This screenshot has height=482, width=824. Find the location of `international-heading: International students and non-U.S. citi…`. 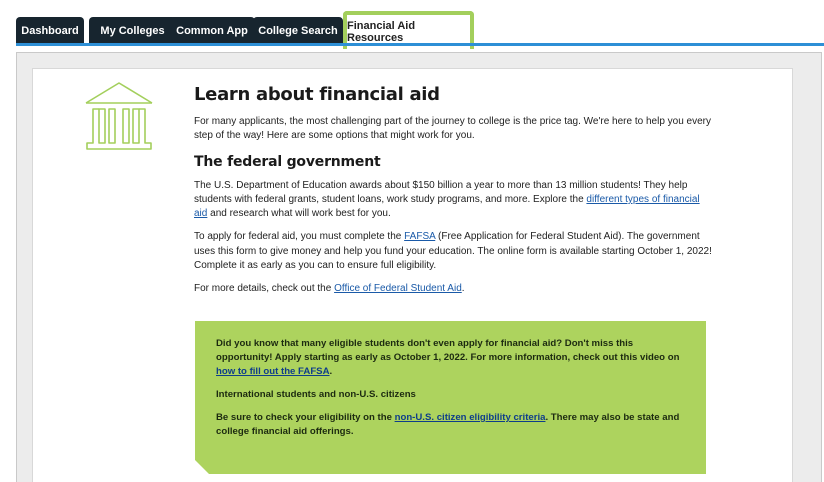

international-heading: International students and non-U.S. citi… is located at coordinates (316, 394).